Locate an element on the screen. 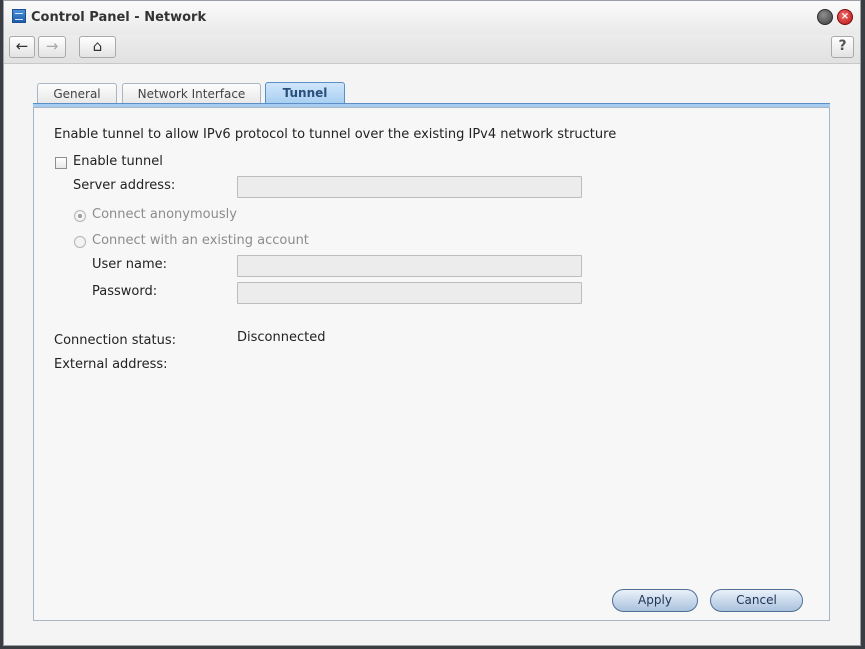  connect-anonymously-label: Connect anonymously is located at coordinates (164, 214).